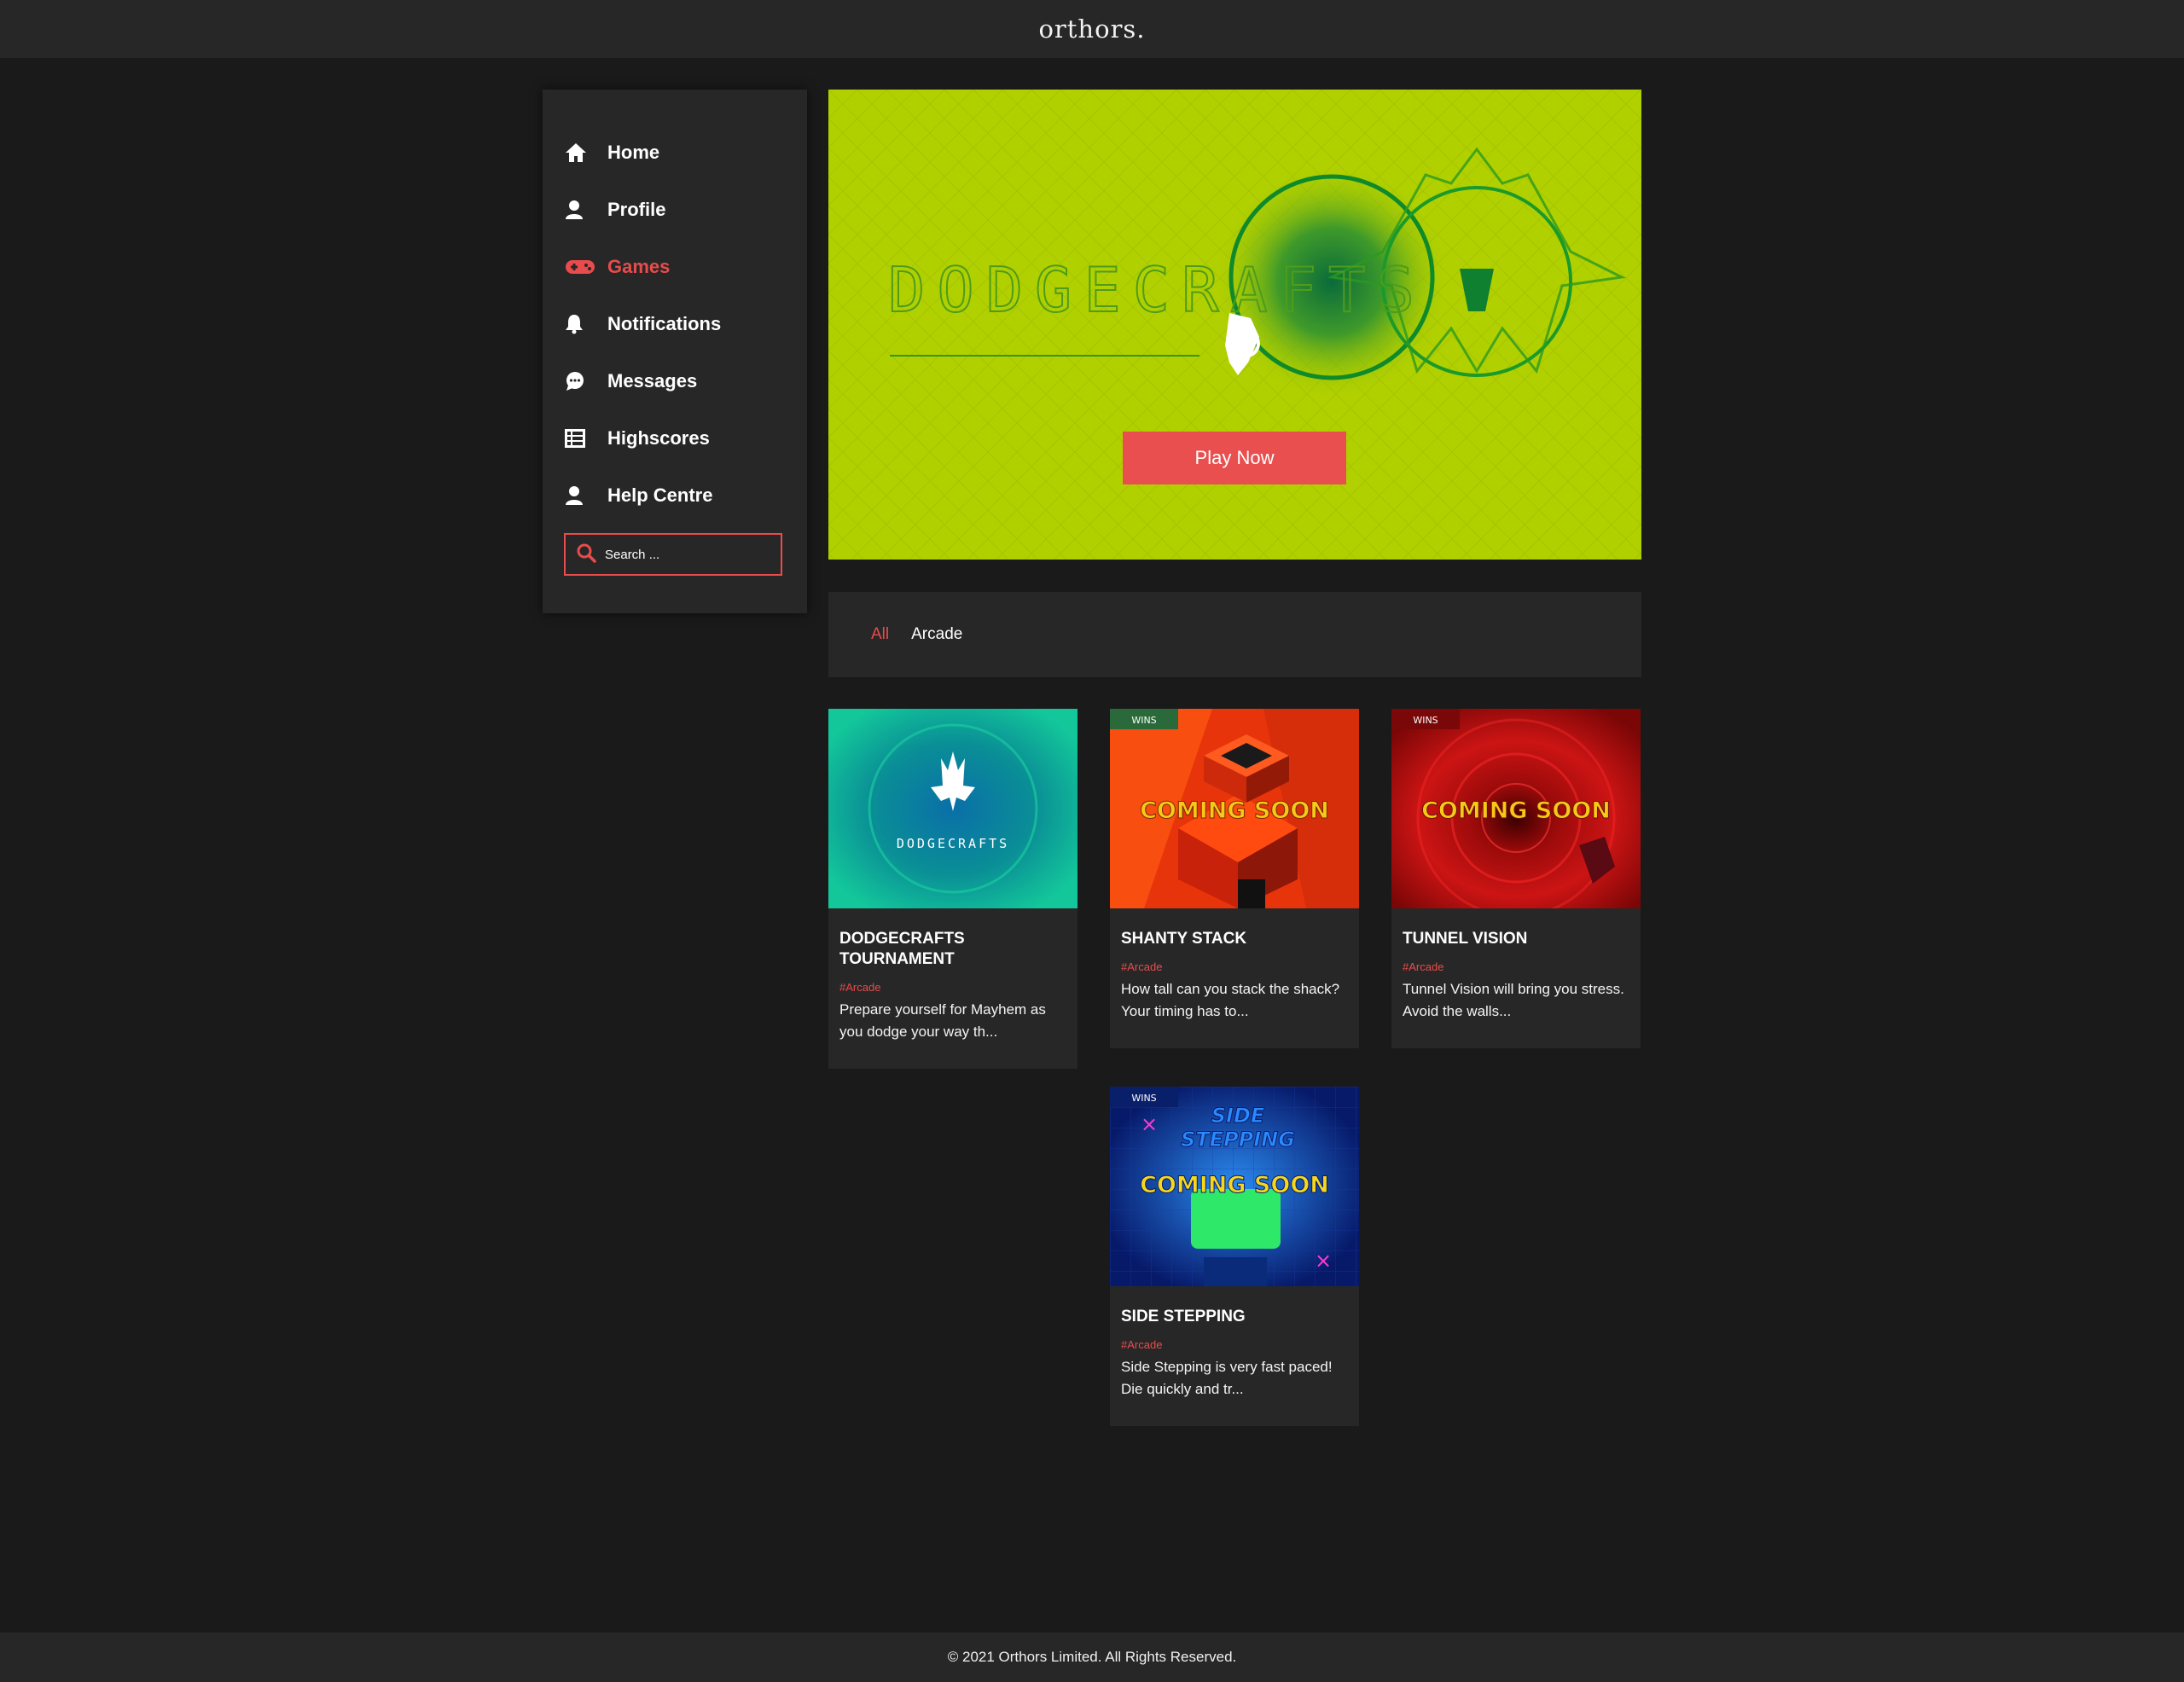  Describe the element at coordinates (1238, 1139) in the screenshot. I see `thumb-title-line-2: STEPPING` at that location.